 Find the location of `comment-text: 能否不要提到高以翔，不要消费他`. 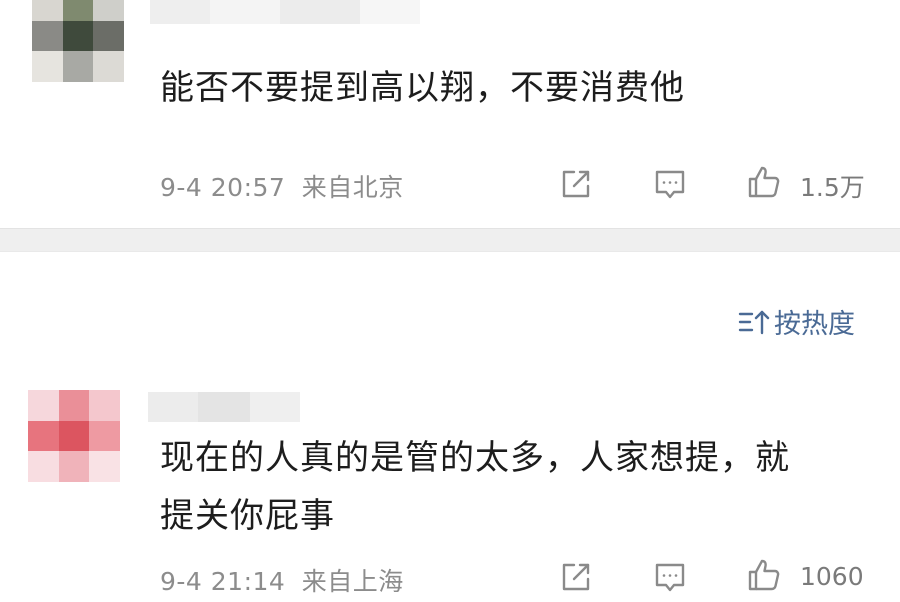

comment-text: 能否不要提到高以翔，不要消费他 is located at coordinates (422, 88).